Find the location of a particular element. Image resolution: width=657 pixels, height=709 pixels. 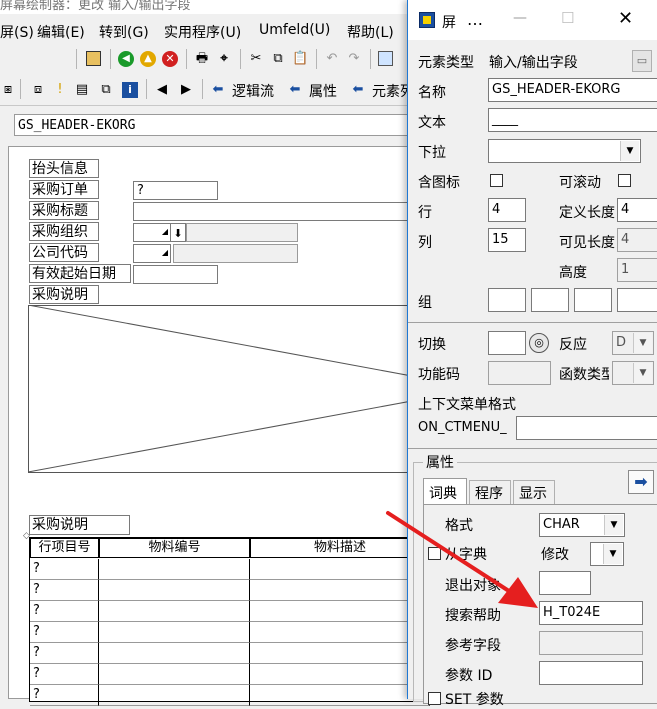

po-title-label: 采购标题 is located at coordinates (64, 210).